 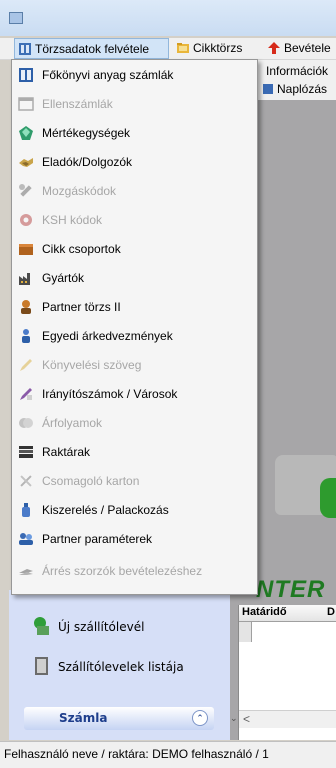 What do you see at coordinates (91, 481) in the screenshot?
I see `menu-item-label: Csomagoló karton` at bounding box center [91, 481].